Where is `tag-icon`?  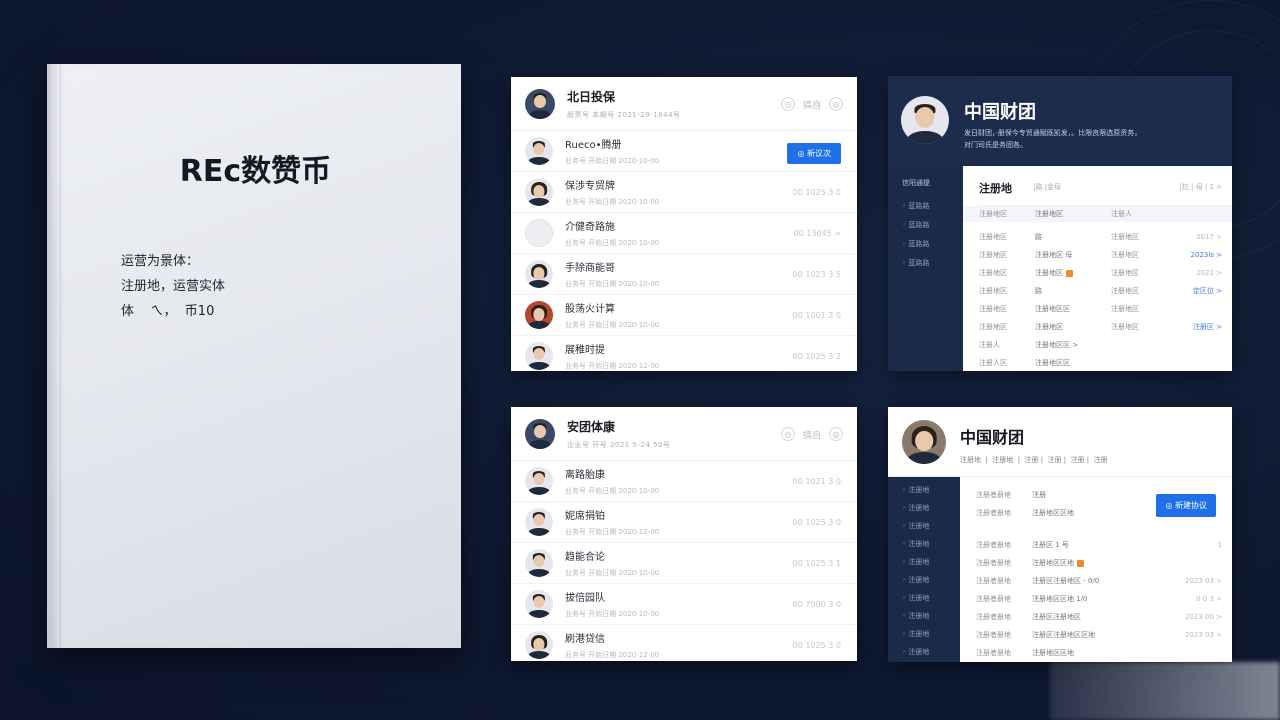 tag-icon is located at coordinates (1069, 273).